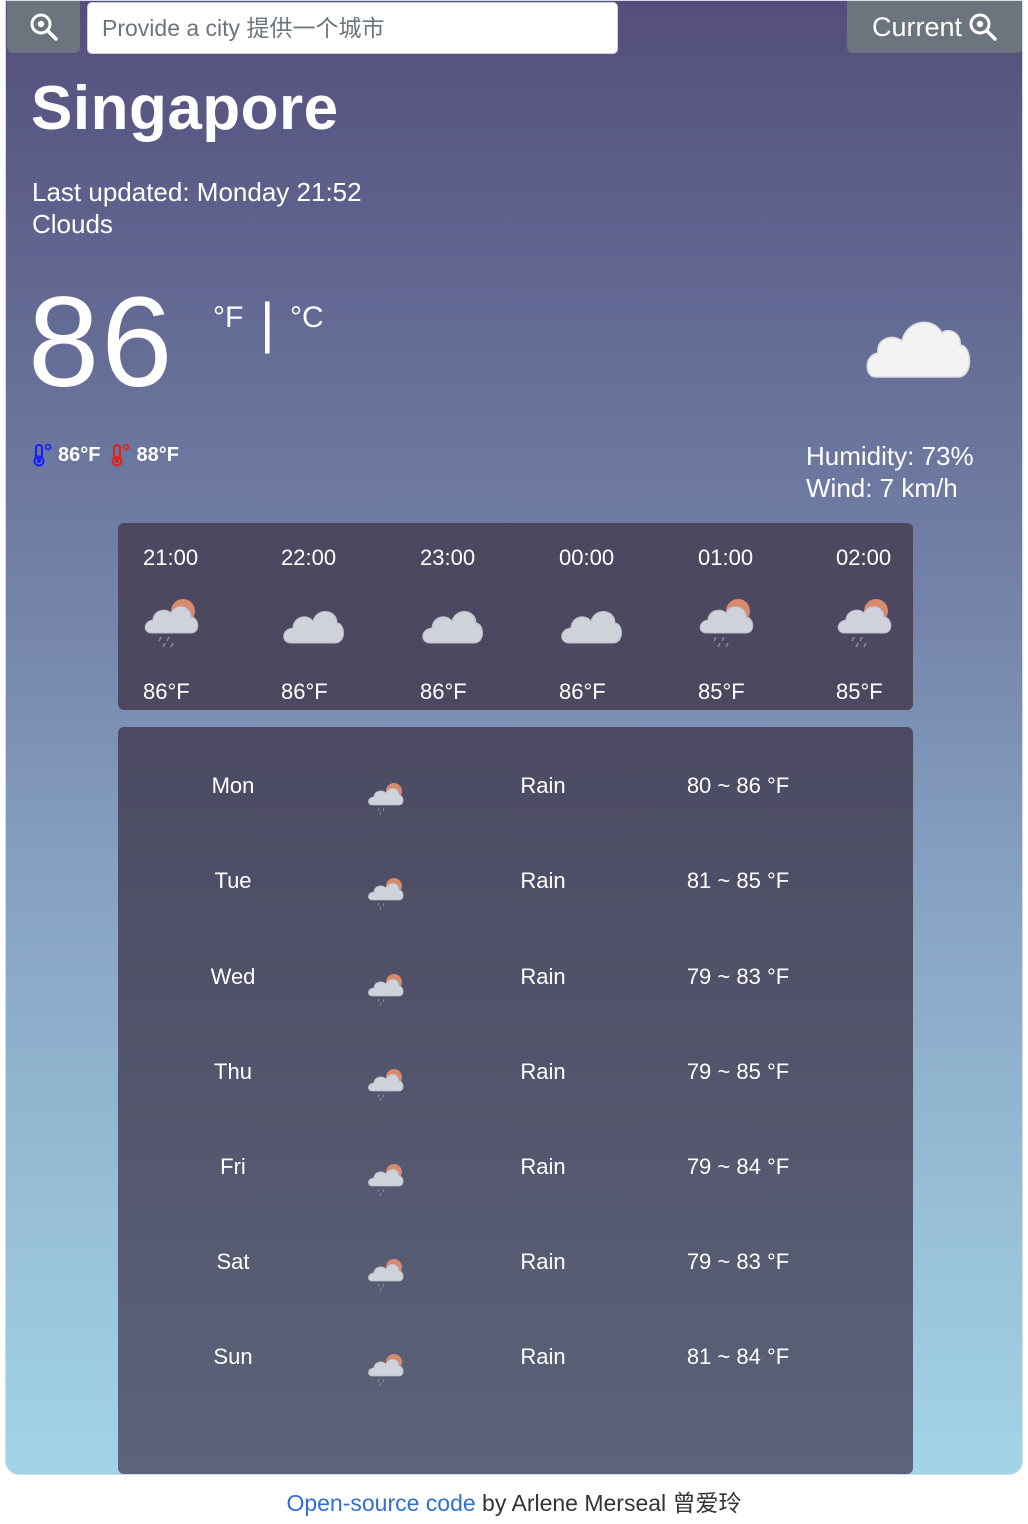 The image size is (1028, 1524). I want to click on hourly-item: 21:00 86°F, so click(198, 616).